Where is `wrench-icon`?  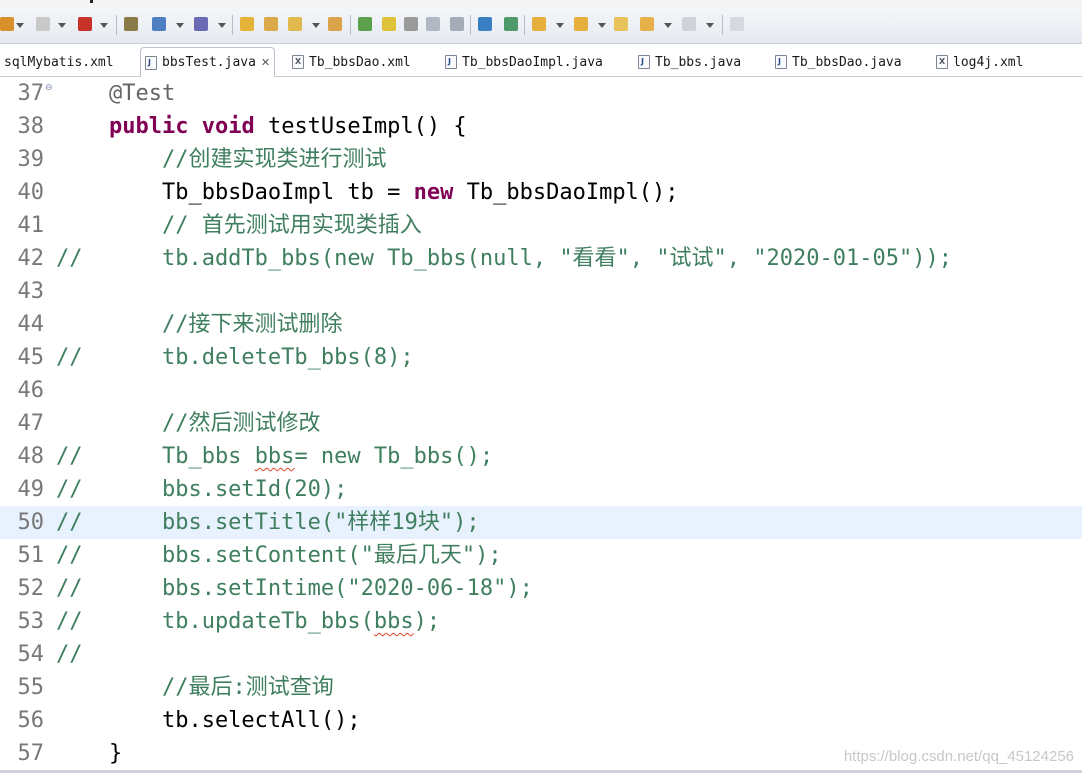 wrench-icon is located at coordinates (411, 24).